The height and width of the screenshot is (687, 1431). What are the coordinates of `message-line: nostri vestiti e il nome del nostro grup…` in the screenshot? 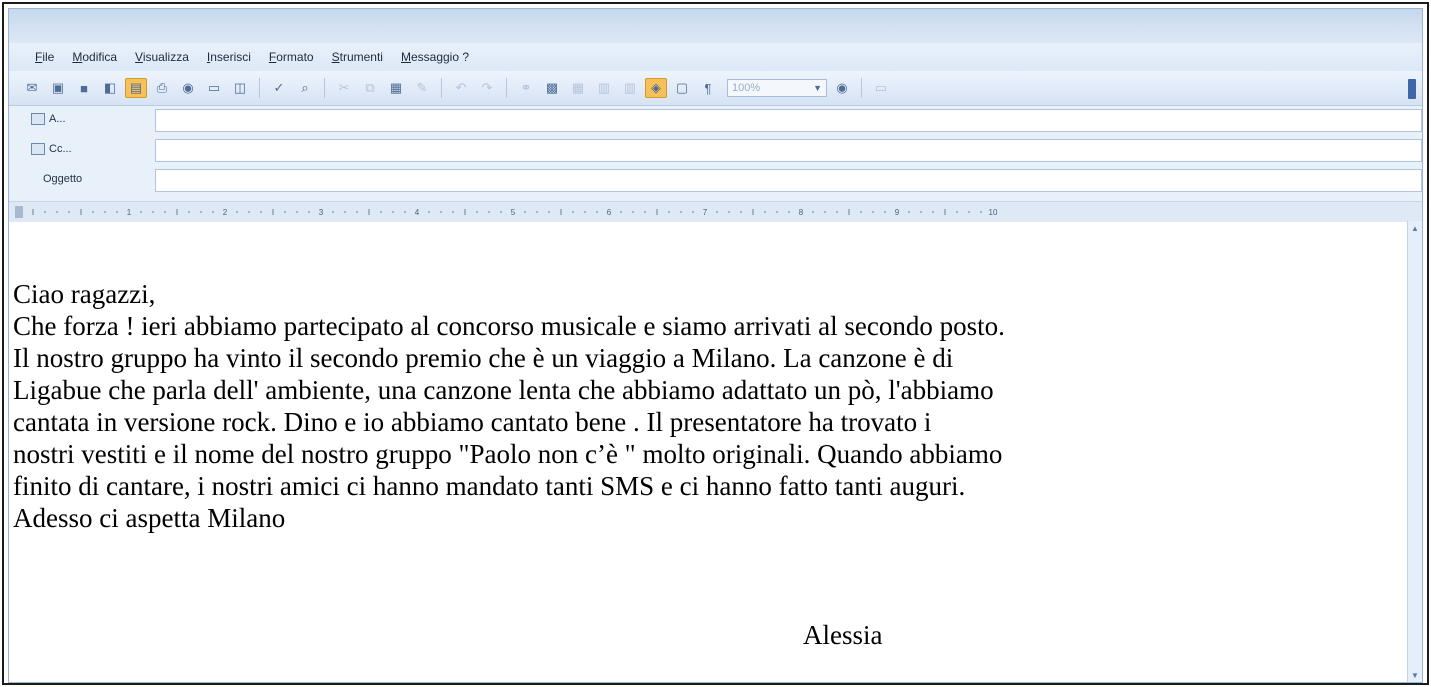 It's located at (508, 454).